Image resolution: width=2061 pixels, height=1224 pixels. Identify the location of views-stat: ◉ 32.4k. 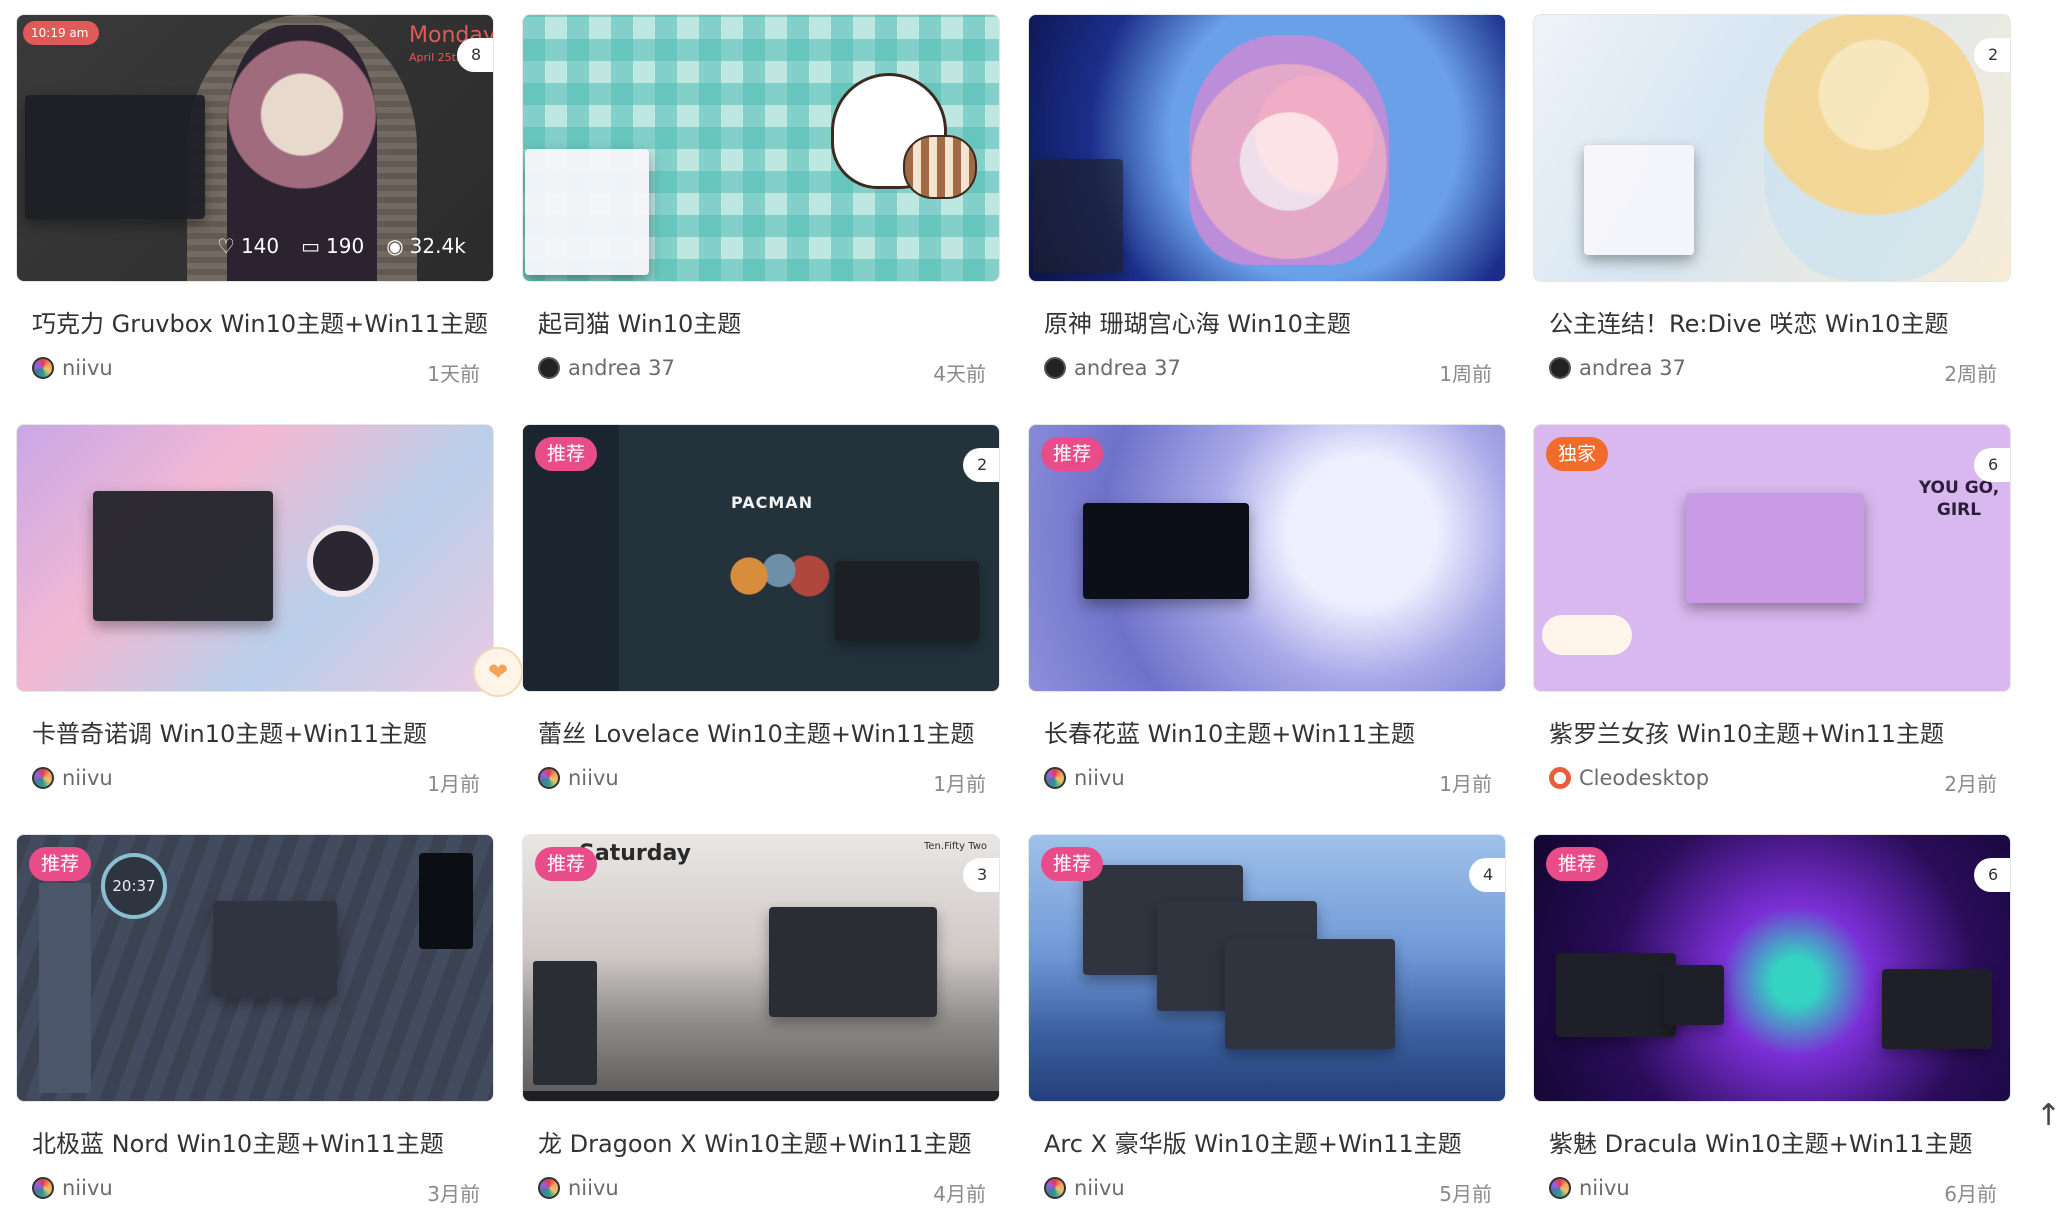
(426, 246).